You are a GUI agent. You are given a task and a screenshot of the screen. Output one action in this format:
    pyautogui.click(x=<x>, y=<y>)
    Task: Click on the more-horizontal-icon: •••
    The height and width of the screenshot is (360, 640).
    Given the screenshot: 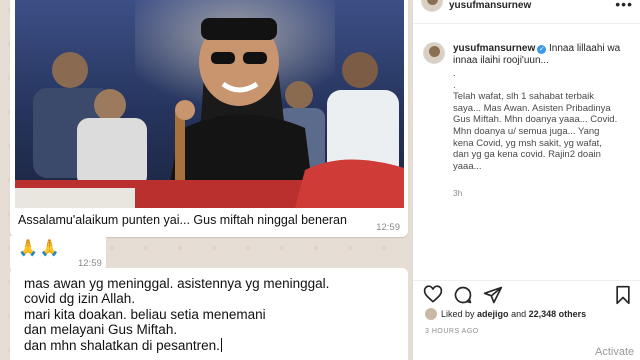 What is the action you would take?
    pyautogui.click(x=624, y=6)
    